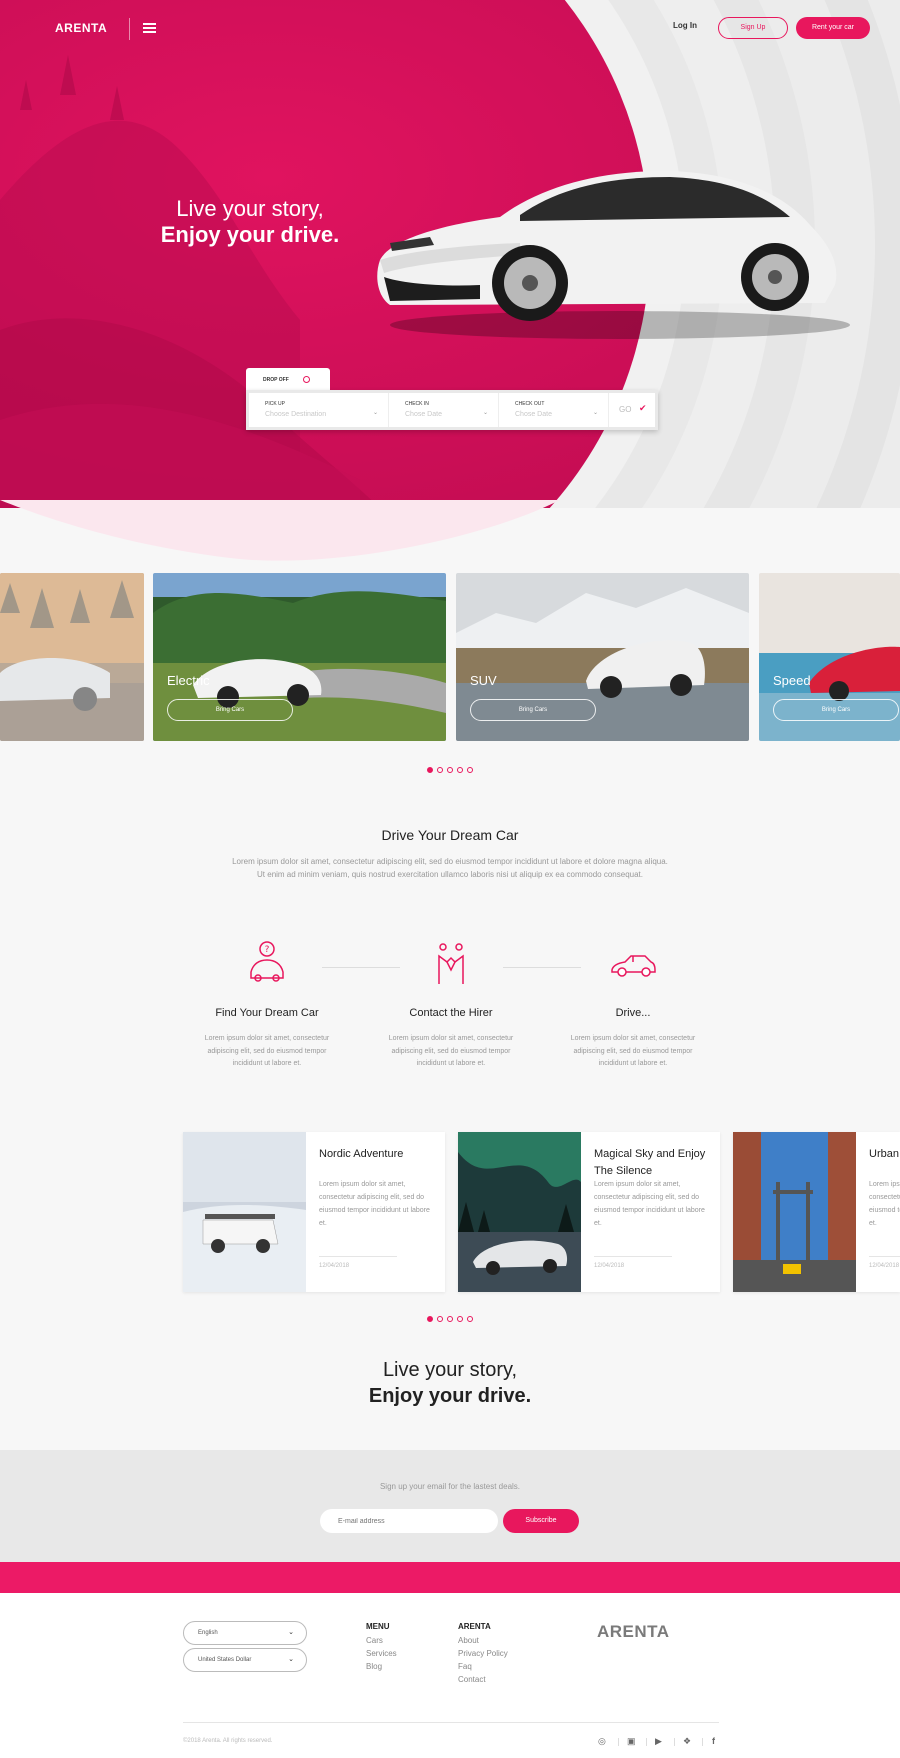 This screenshot has width=900, height=1758. I want to click on checkout-value: Chose Date, so click(533, 414).